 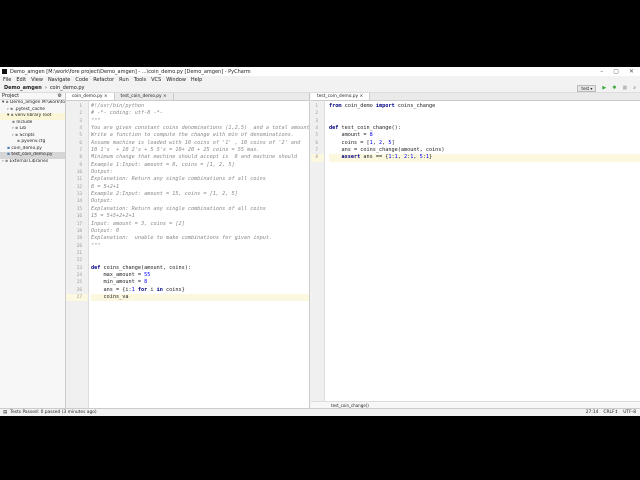 I want to click on code-line: #!/usr/bin/python, so click(x=200, y=106).